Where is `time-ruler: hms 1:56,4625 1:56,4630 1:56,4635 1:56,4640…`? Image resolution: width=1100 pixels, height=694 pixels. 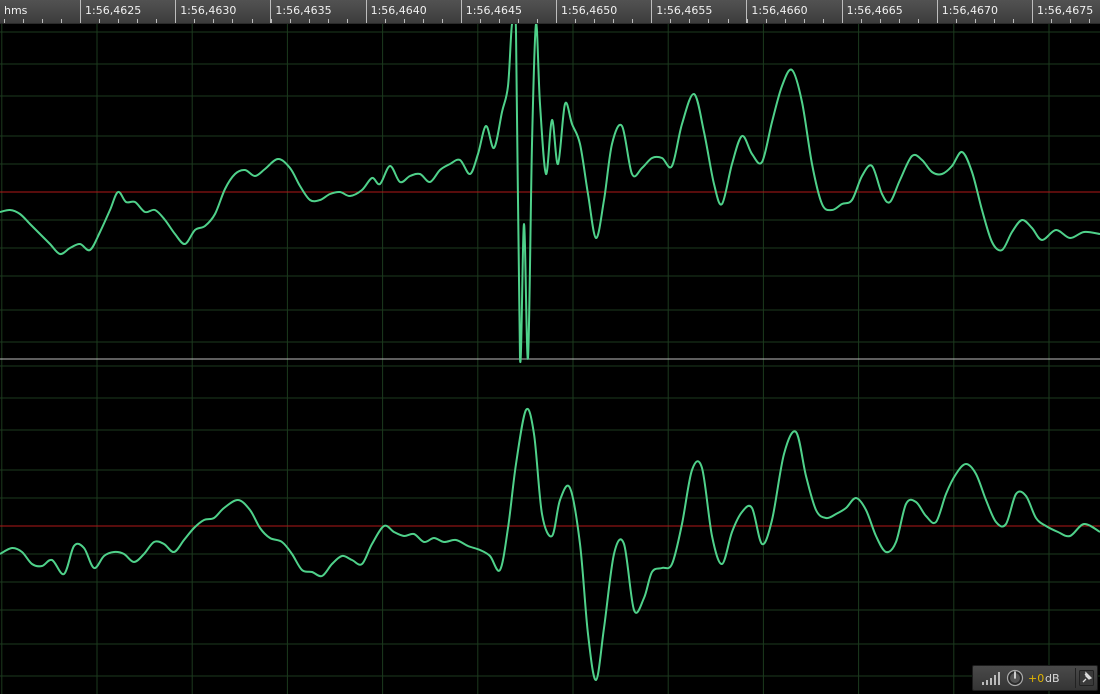 time-ruler: hms 1:56,4625 1:56,4630 1:56,4635 1:56,4640… is located at coordinates (550, 12).